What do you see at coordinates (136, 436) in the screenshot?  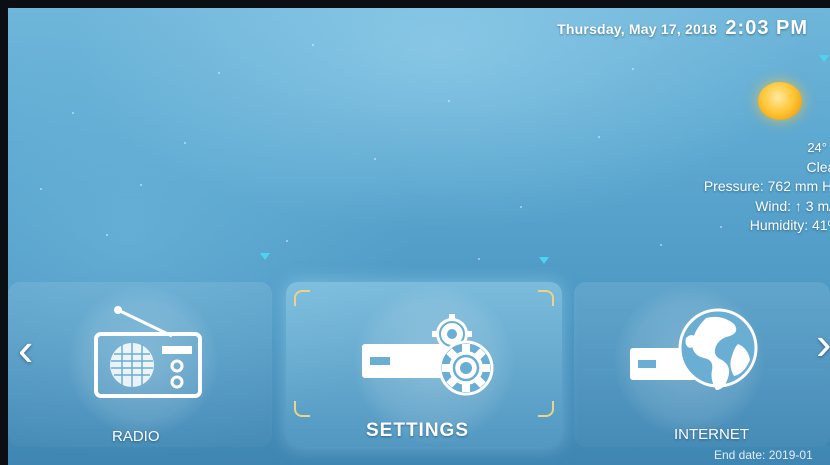 I see `radio-label: RADIO` at bounding box center [136, 436].